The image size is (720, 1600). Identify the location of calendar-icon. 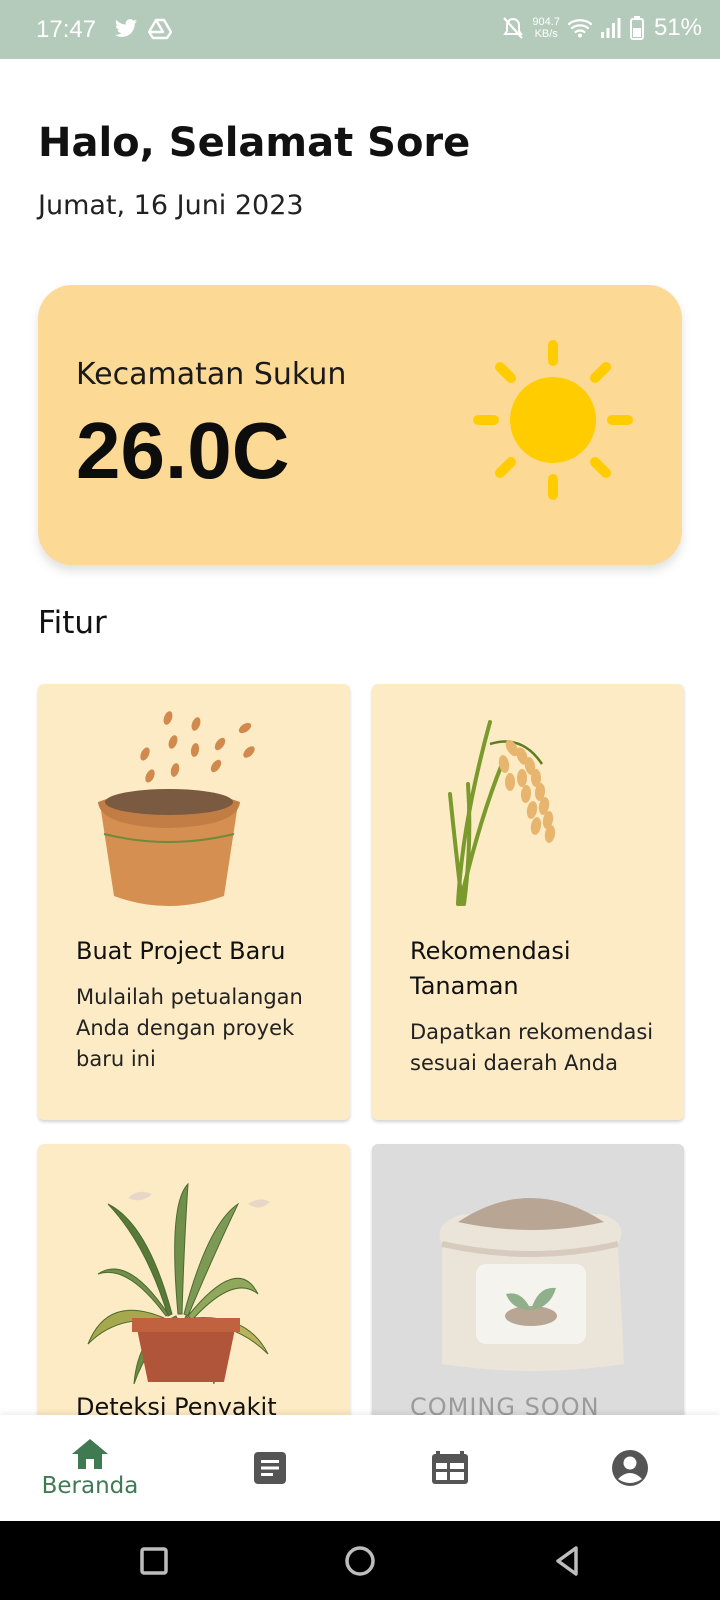
(450, 1467).